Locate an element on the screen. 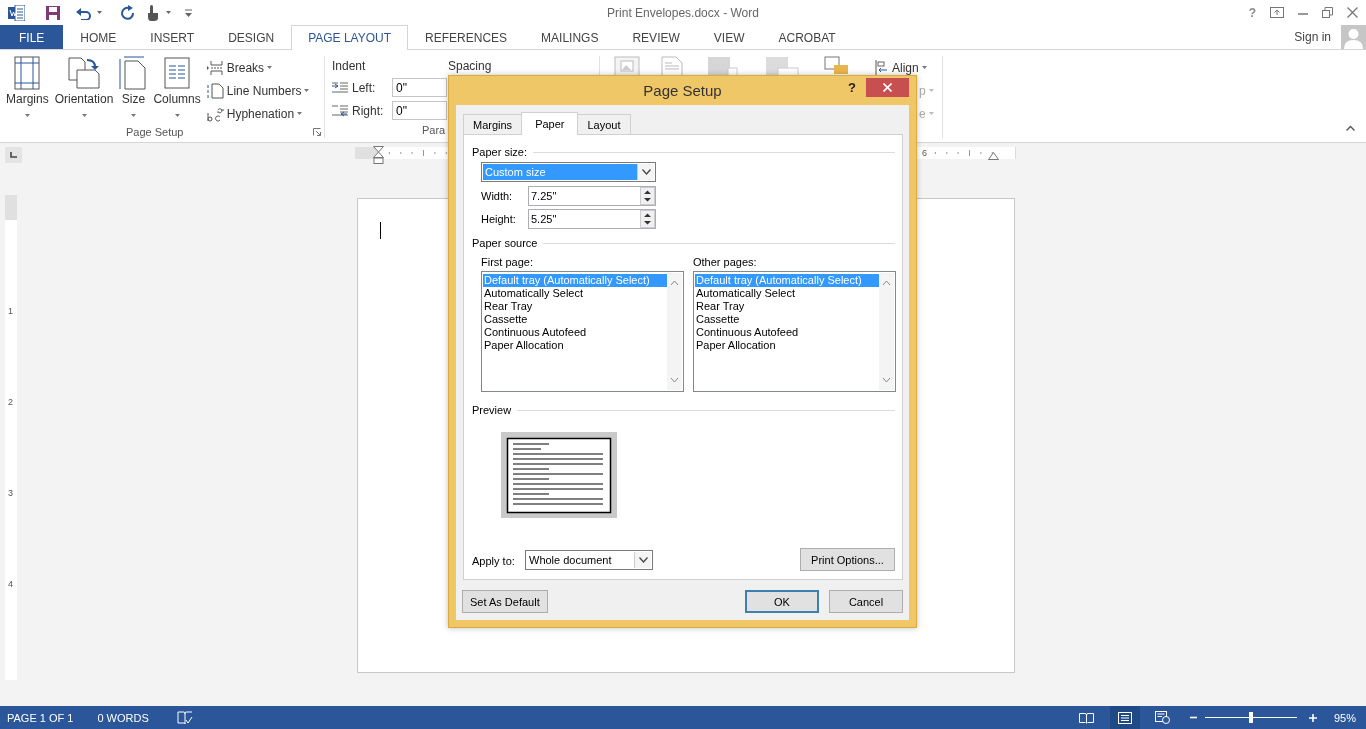  left-tab-icon is located at coordinates (13, 155).